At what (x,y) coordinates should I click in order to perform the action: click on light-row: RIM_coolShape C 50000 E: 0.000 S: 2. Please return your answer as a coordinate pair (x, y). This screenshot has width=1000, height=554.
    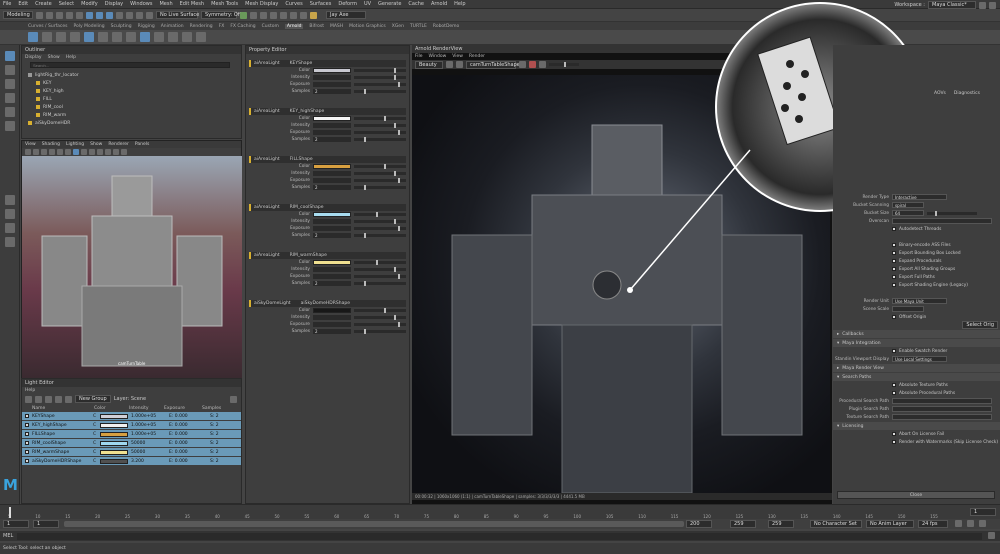
    Looking at the image, I should click on (131, 443).